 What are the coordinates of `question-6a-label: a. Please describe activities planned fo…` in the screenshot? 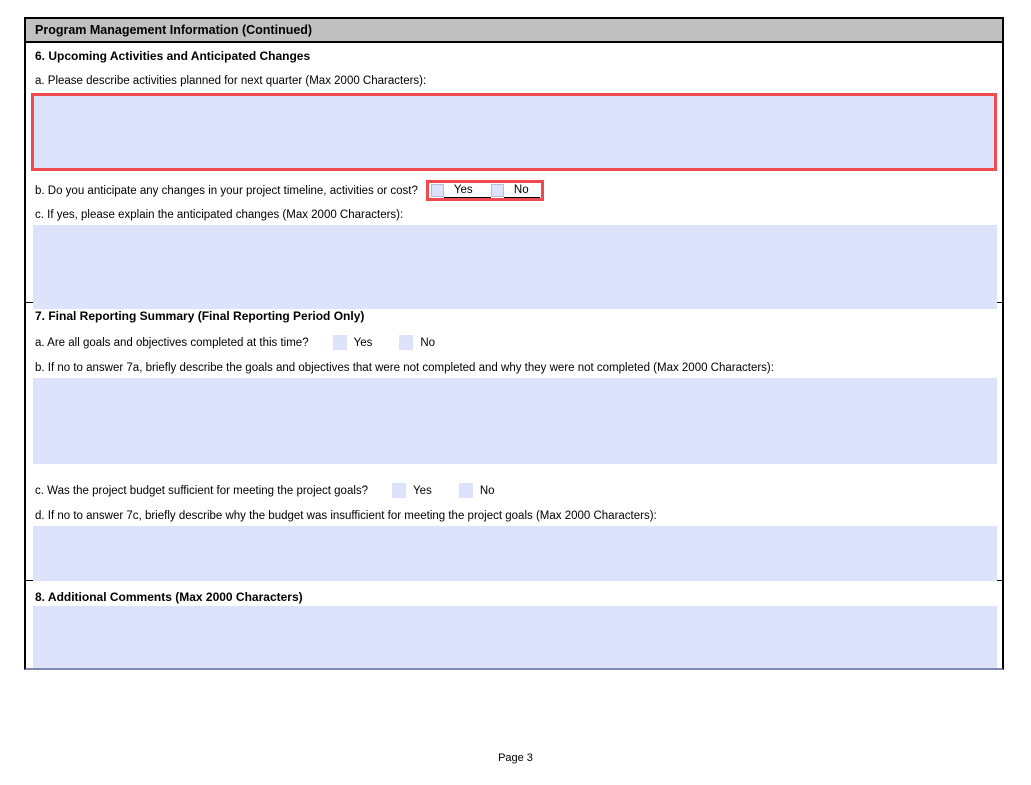 It's located at (231, 81).